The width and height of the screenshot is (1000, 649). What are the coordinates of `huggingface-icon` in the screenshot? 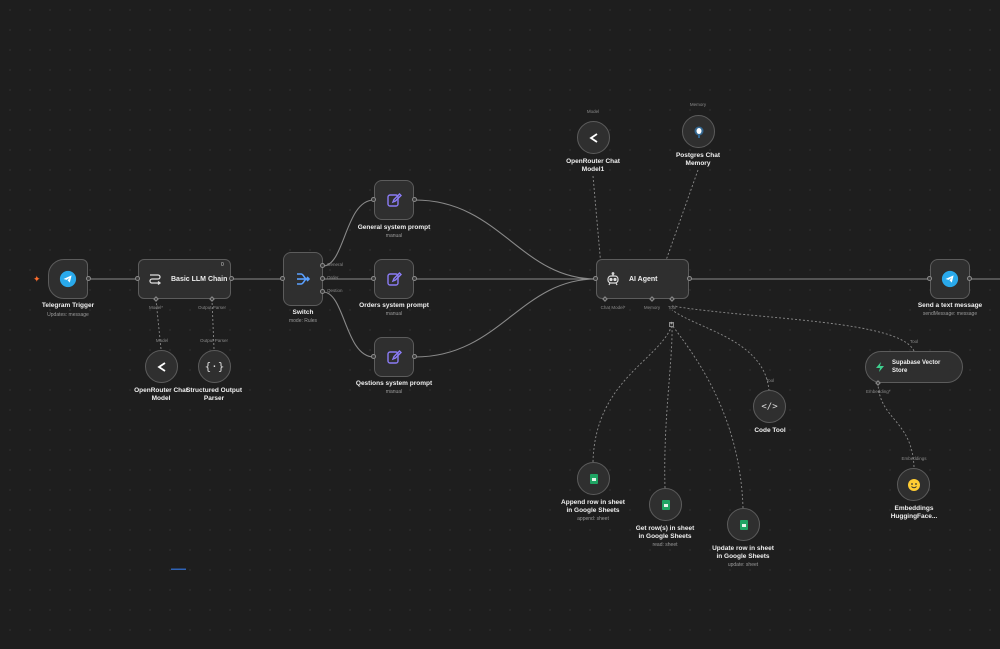 It's located at (914, 485).